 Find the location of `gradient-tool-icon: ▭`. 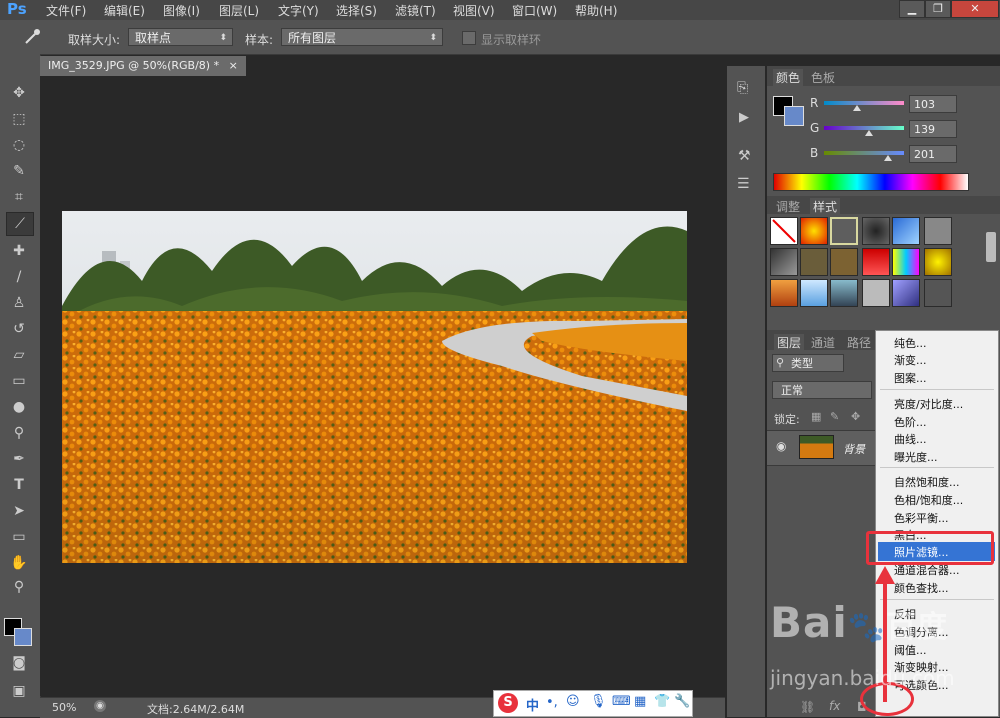

gradient-tool-icon: ▭ is located at coordinates (19, 381).